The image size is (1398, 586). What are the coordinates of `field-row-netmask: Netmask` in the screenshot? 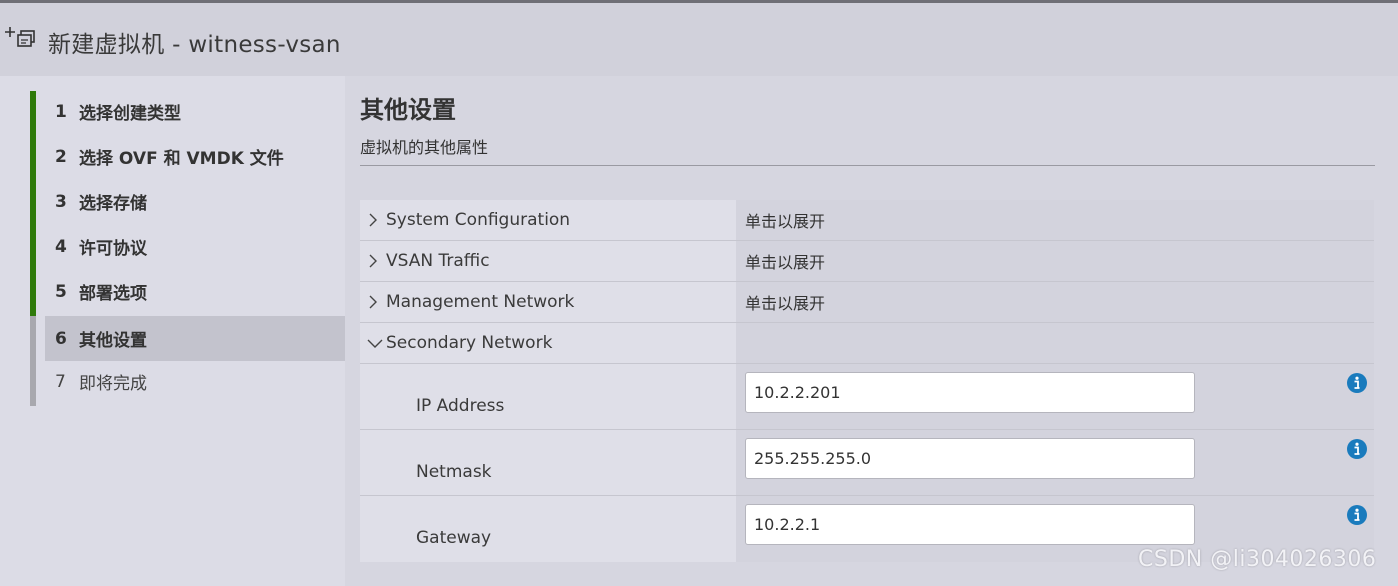 It's located at (867, 463).